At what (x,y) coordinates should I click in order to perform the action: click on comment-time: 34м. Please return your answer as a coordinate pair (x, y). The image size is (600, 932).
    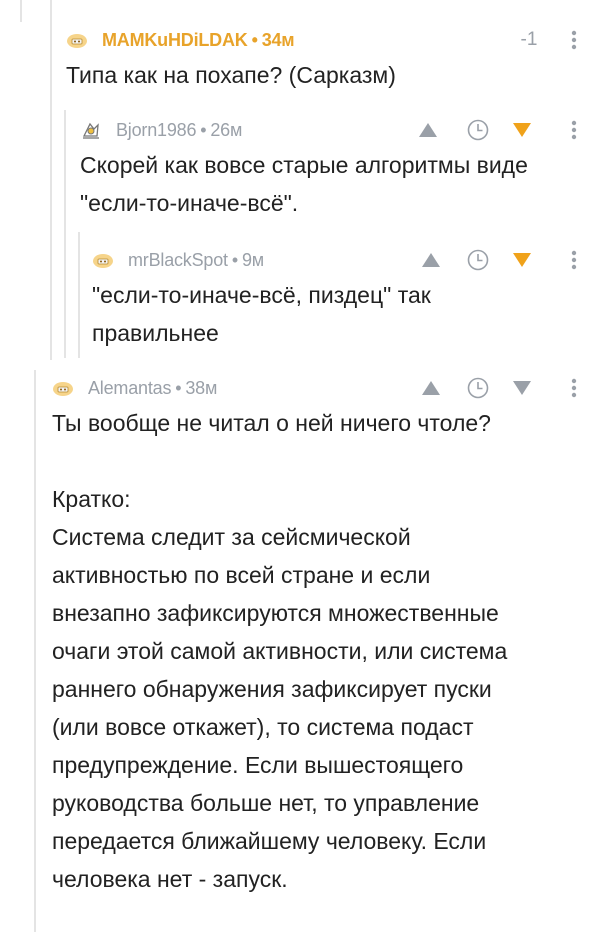
    Looking at the image, I should click on (278, 39).